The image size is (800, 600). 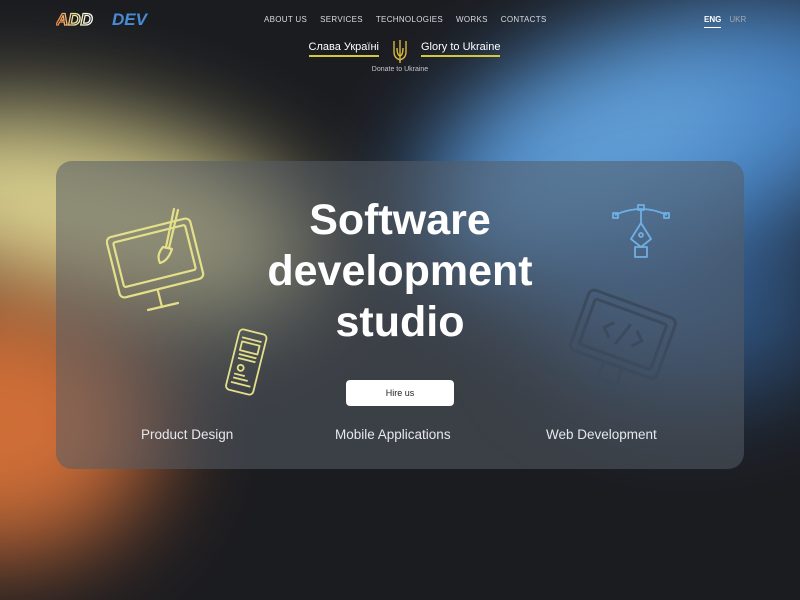 I want to click on pen-tool-icon, so click(x=641, y=231).